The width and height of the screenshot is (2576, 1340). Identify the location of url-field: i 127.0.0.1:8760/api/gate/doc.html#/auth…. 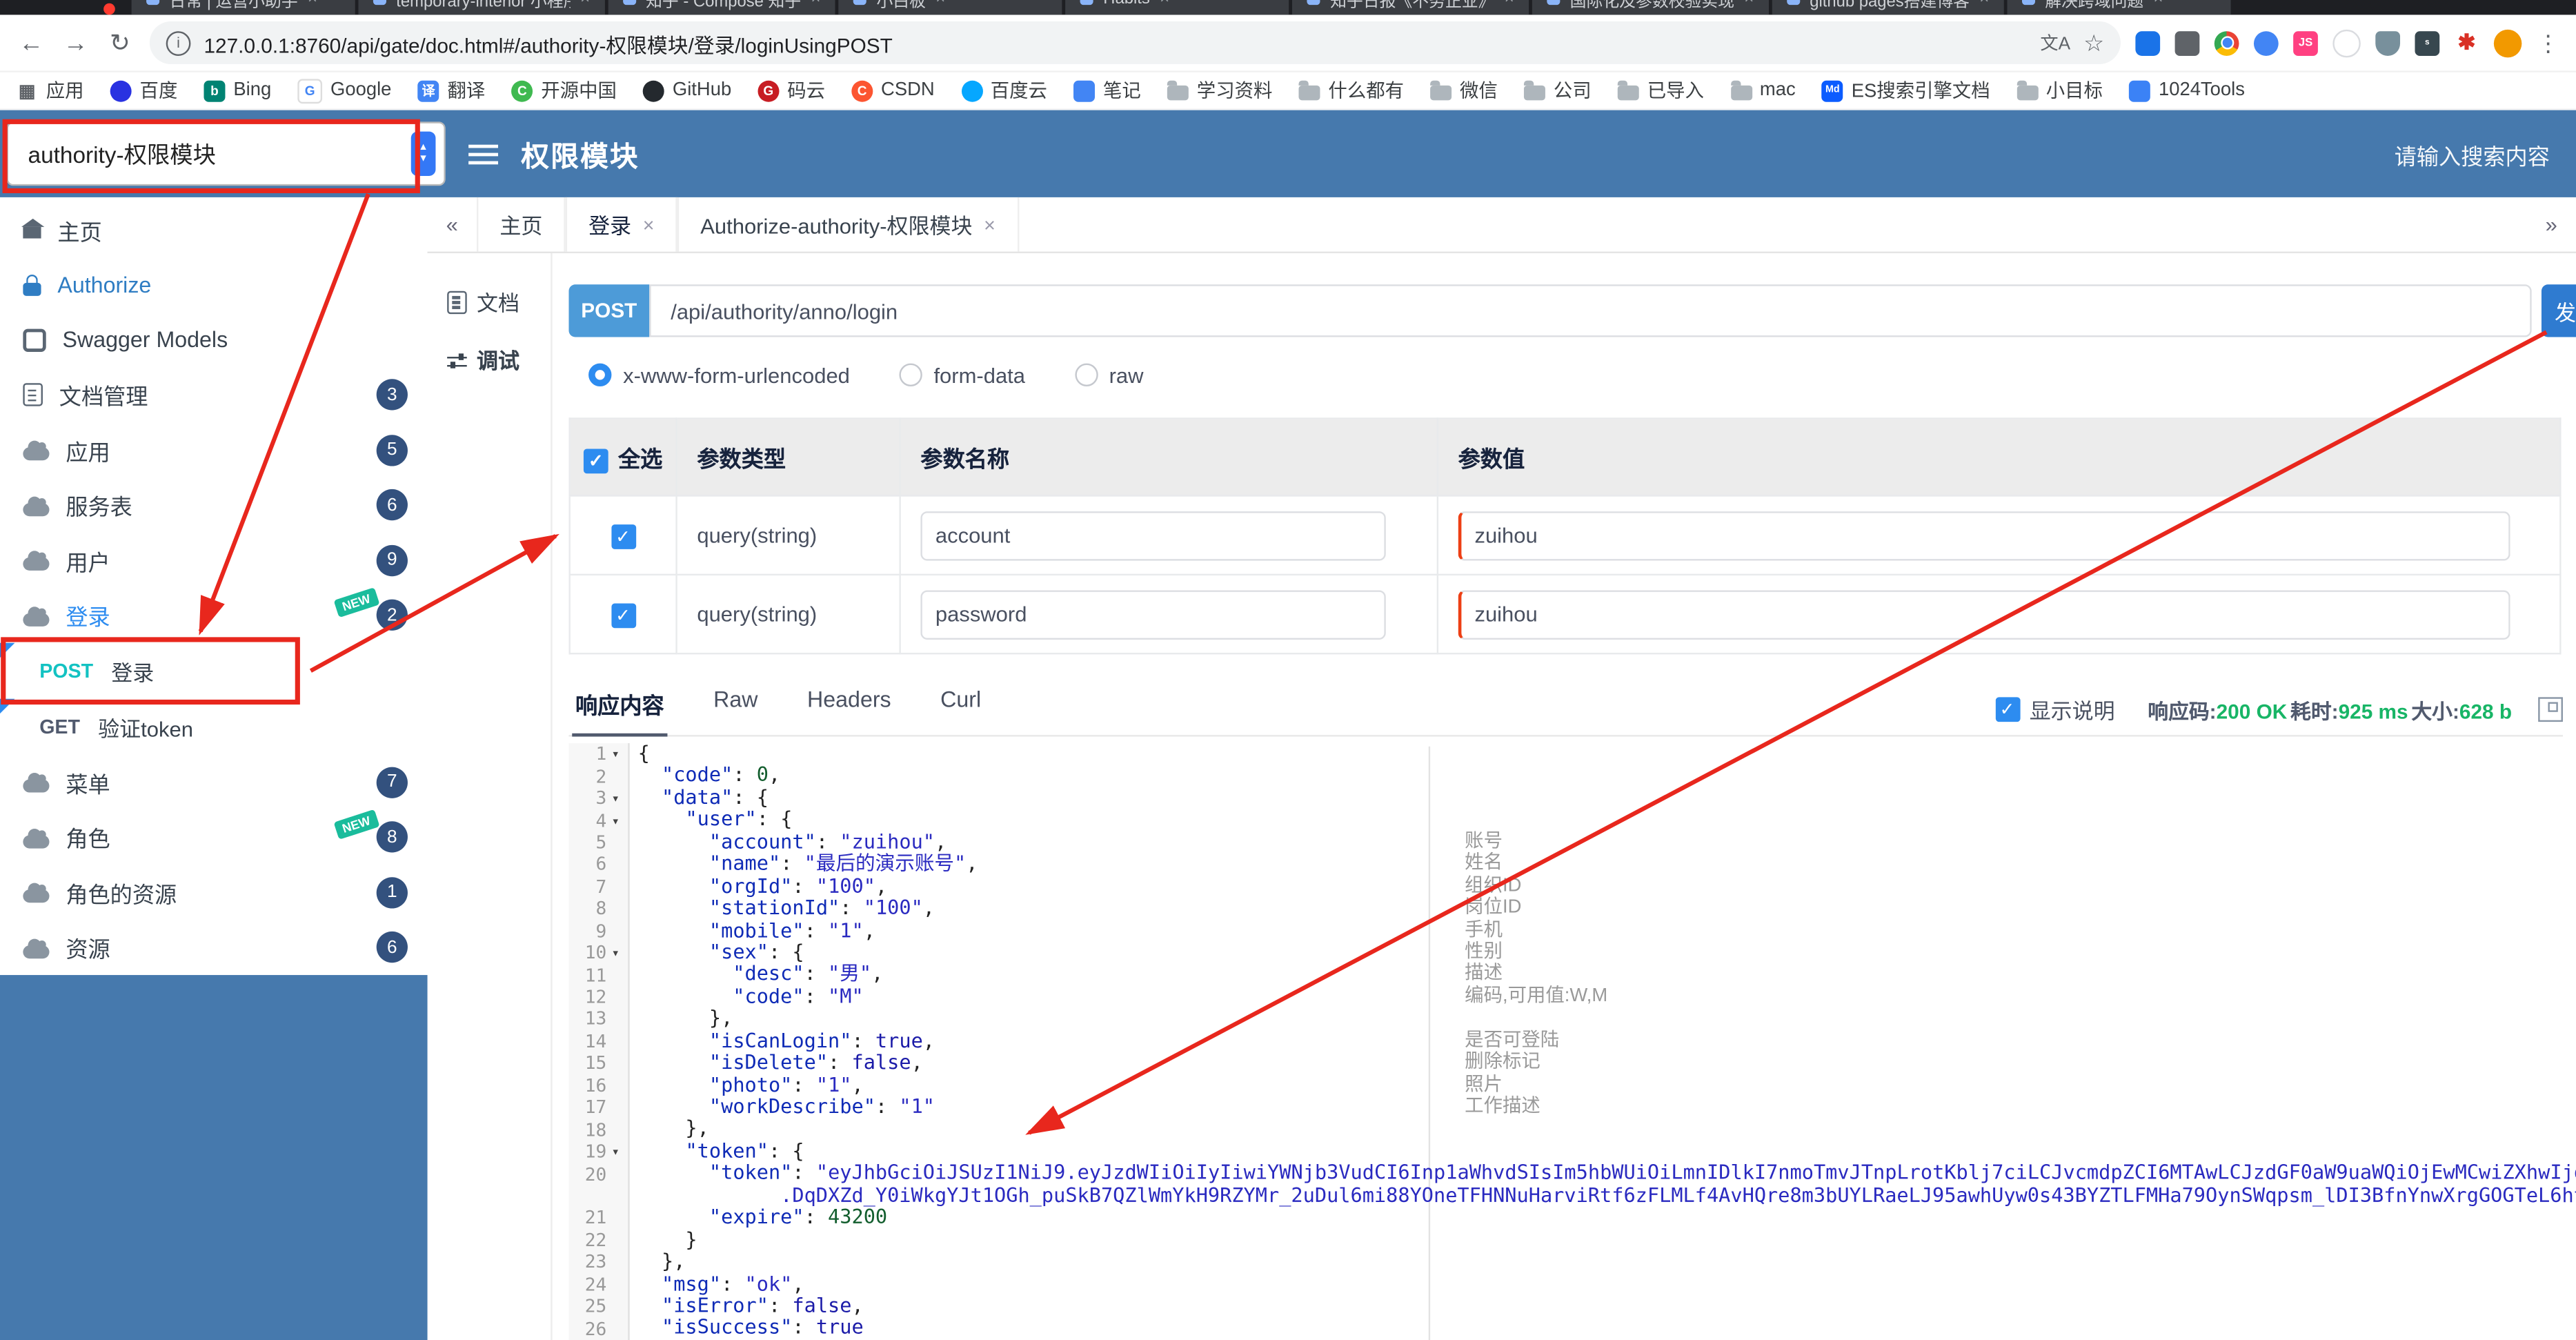
(1135, 42).